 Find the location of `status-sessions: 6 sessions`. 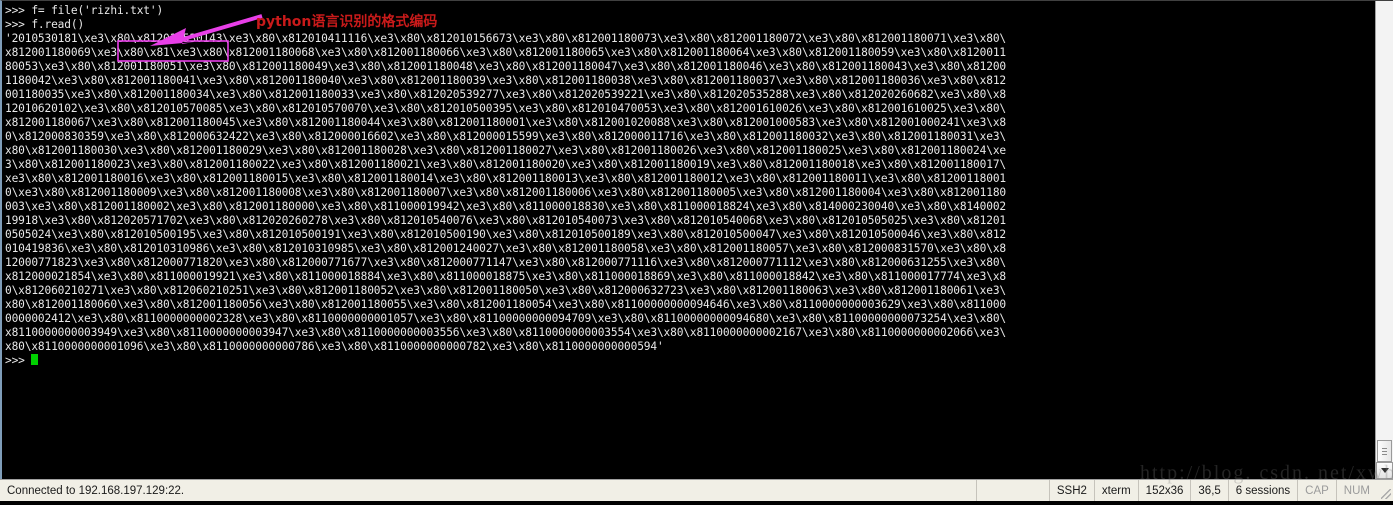

status-sessions: 6 sessions is located at coordinates (1264, 490).